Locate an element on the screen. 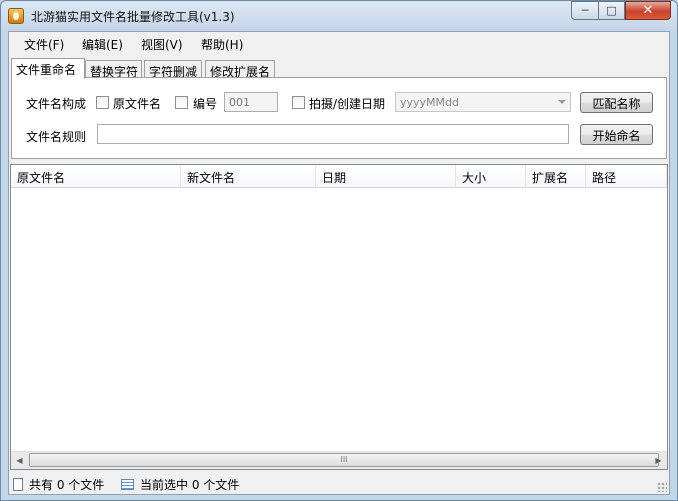 The height and width of the screenshot is (501, 678). date-checkbox is located at coordinates (298, 102).